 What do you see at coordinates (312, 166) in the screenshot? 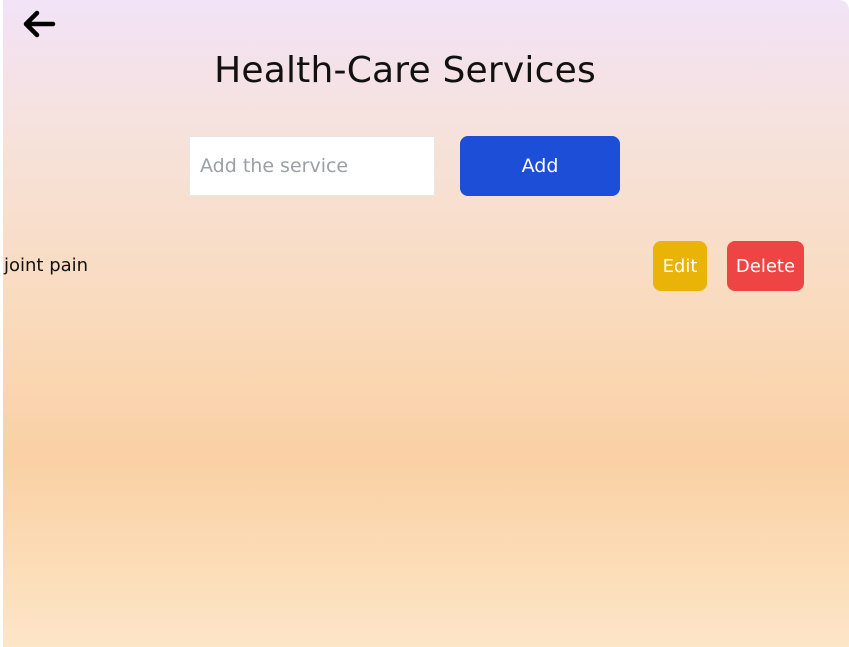
I see `service-input` at bounding box center [312, 166].